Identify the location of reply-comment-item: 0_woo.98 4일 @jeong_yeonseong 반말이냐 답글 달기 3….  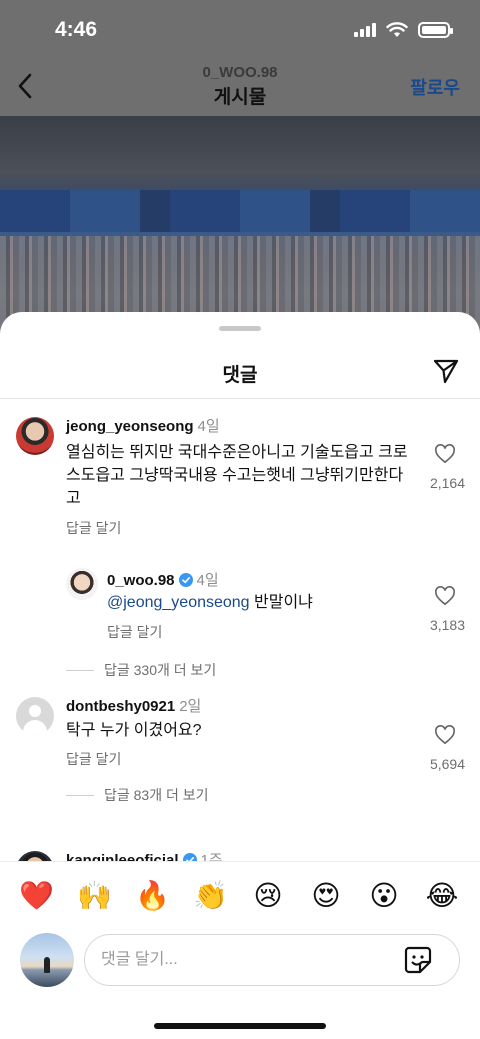
(240, 610).